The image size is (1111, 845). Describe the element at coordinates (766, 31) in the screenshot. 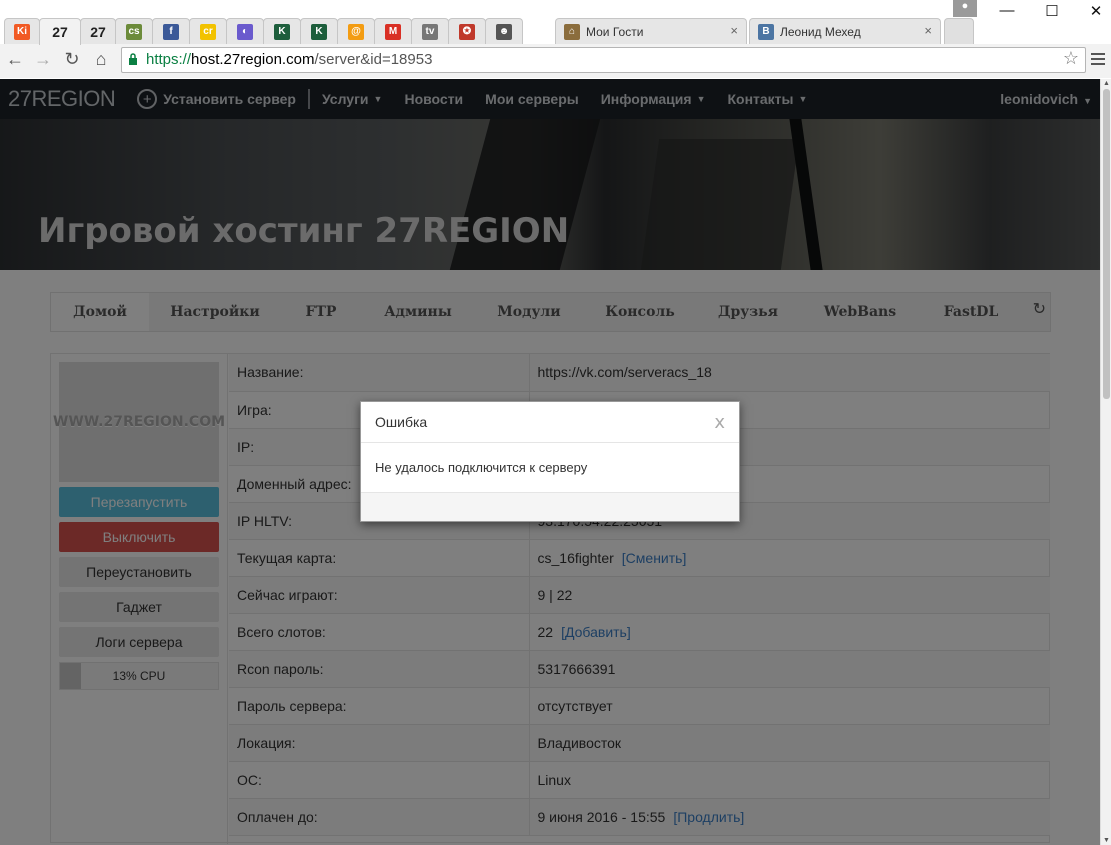

I see `vk-icon: B` at that location.